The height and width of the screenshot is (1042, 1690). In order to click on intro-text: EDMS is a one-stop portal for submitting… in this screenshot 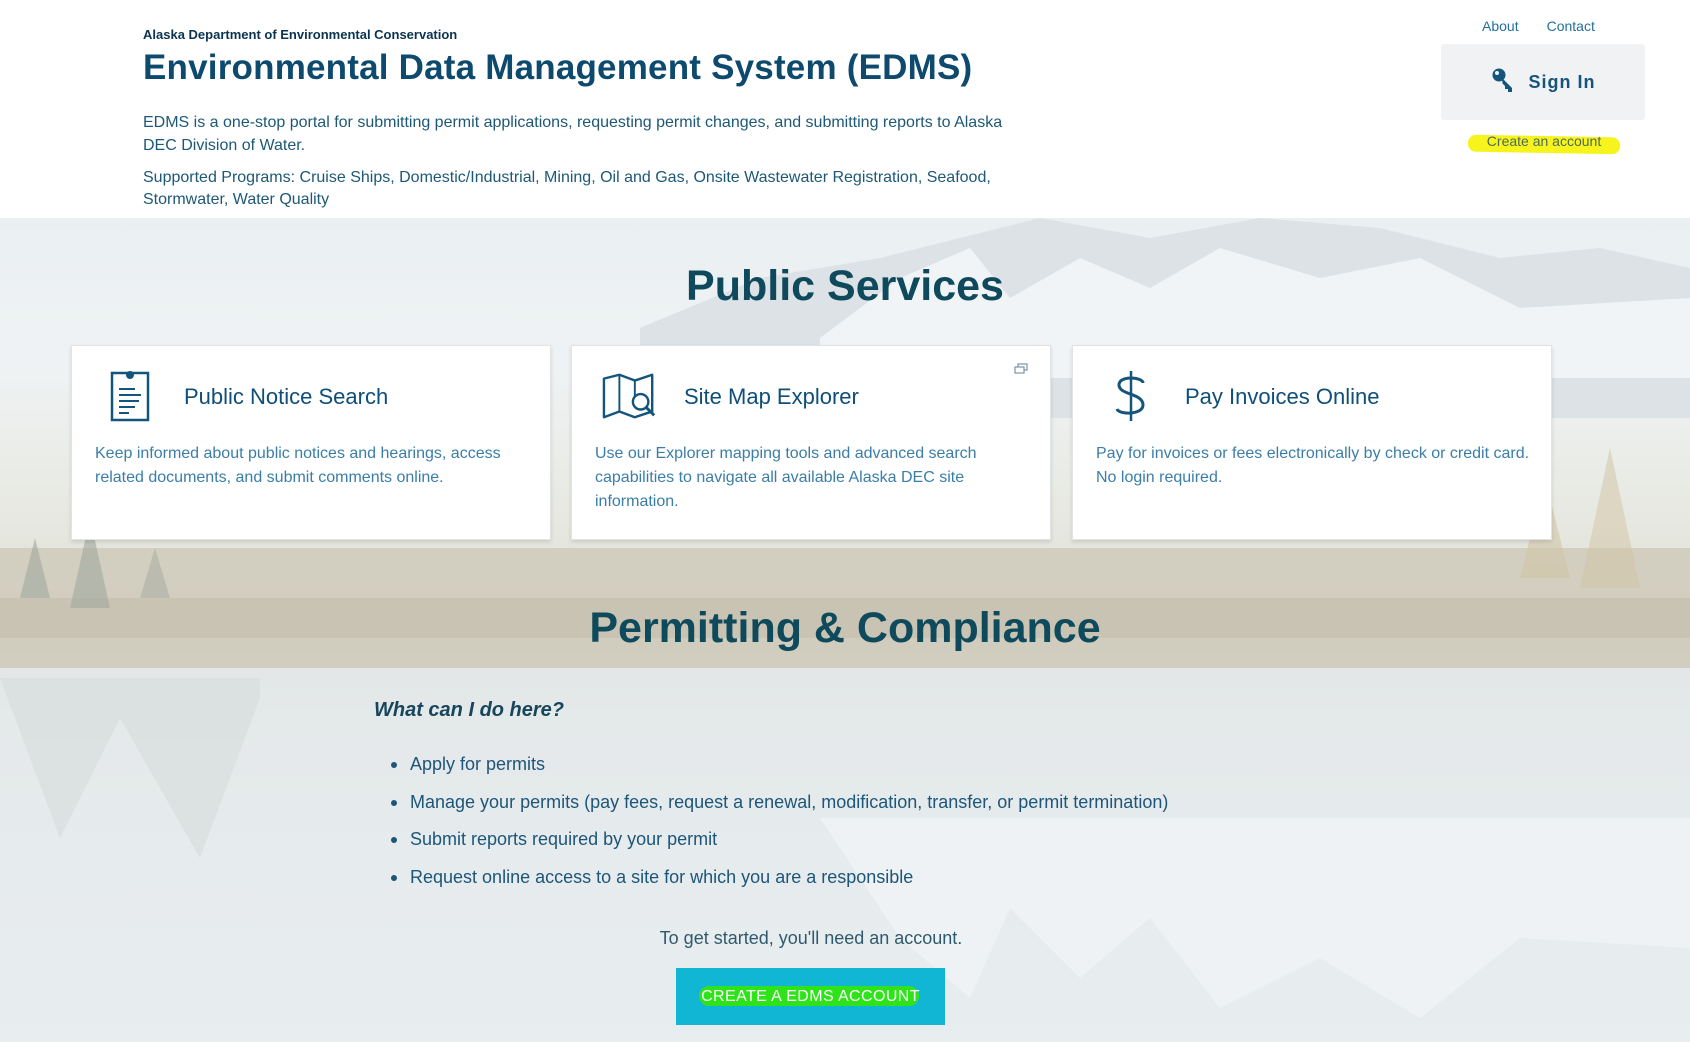, I will do `click(573, 134)`.